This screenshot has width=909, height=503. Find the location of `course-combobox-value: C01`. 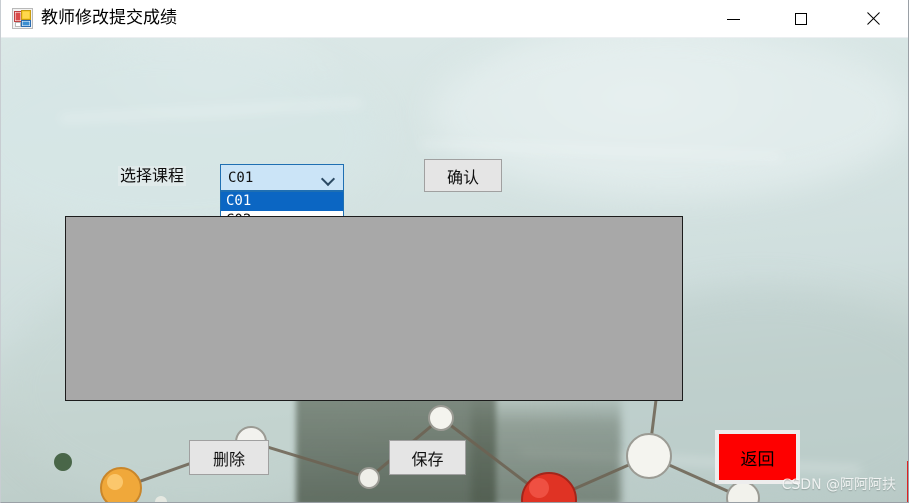

course-combobox-value: C01 is located at coordinates (241, 178).